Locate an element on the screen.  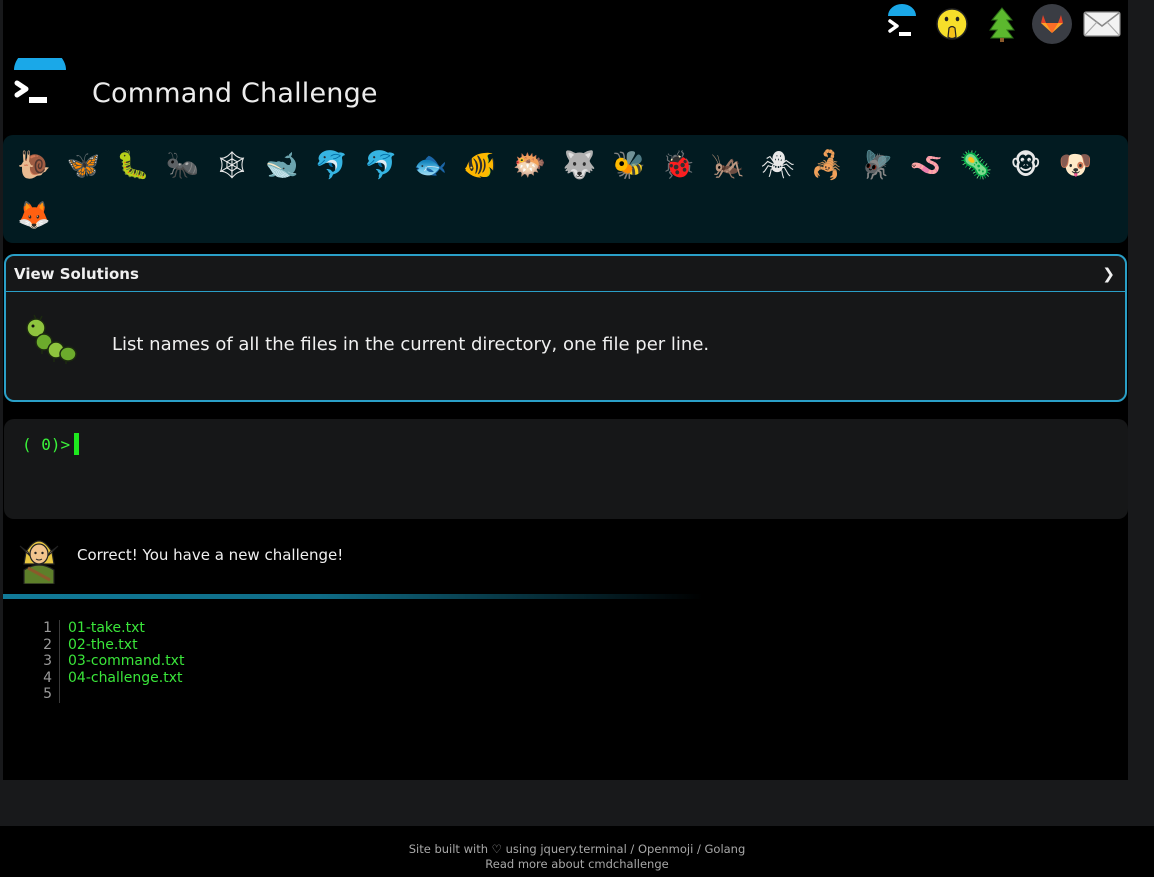
creature-tropical-fish-icon: 🐠 is located at coordinates (480, 165).